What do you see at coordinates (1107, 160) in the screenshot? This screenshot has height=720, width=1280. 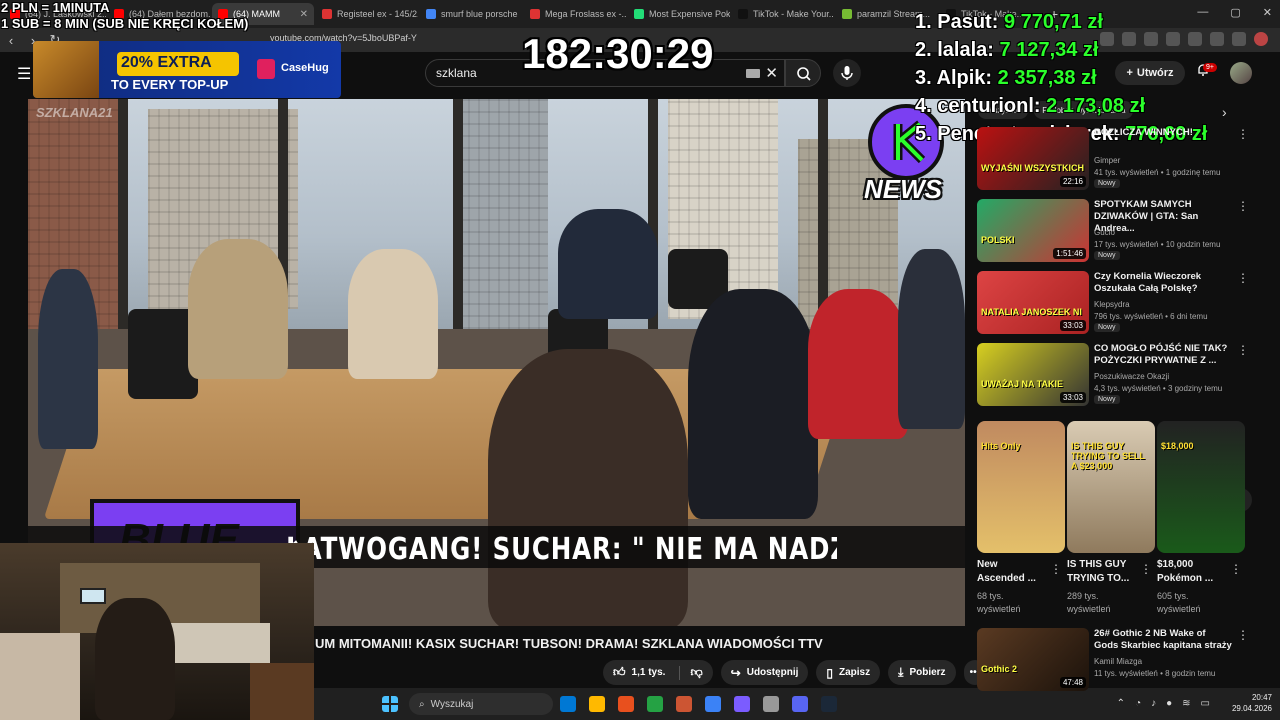 I see `channel-name: Gimper` at bounding box center [1107, 160].